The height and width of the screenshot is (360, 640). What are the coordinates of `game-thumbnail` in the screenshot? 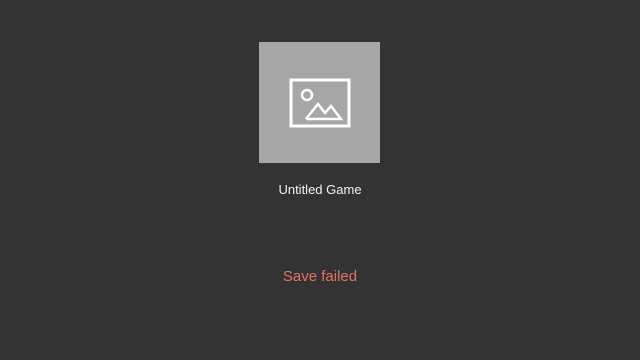 It's located at (319, 102).